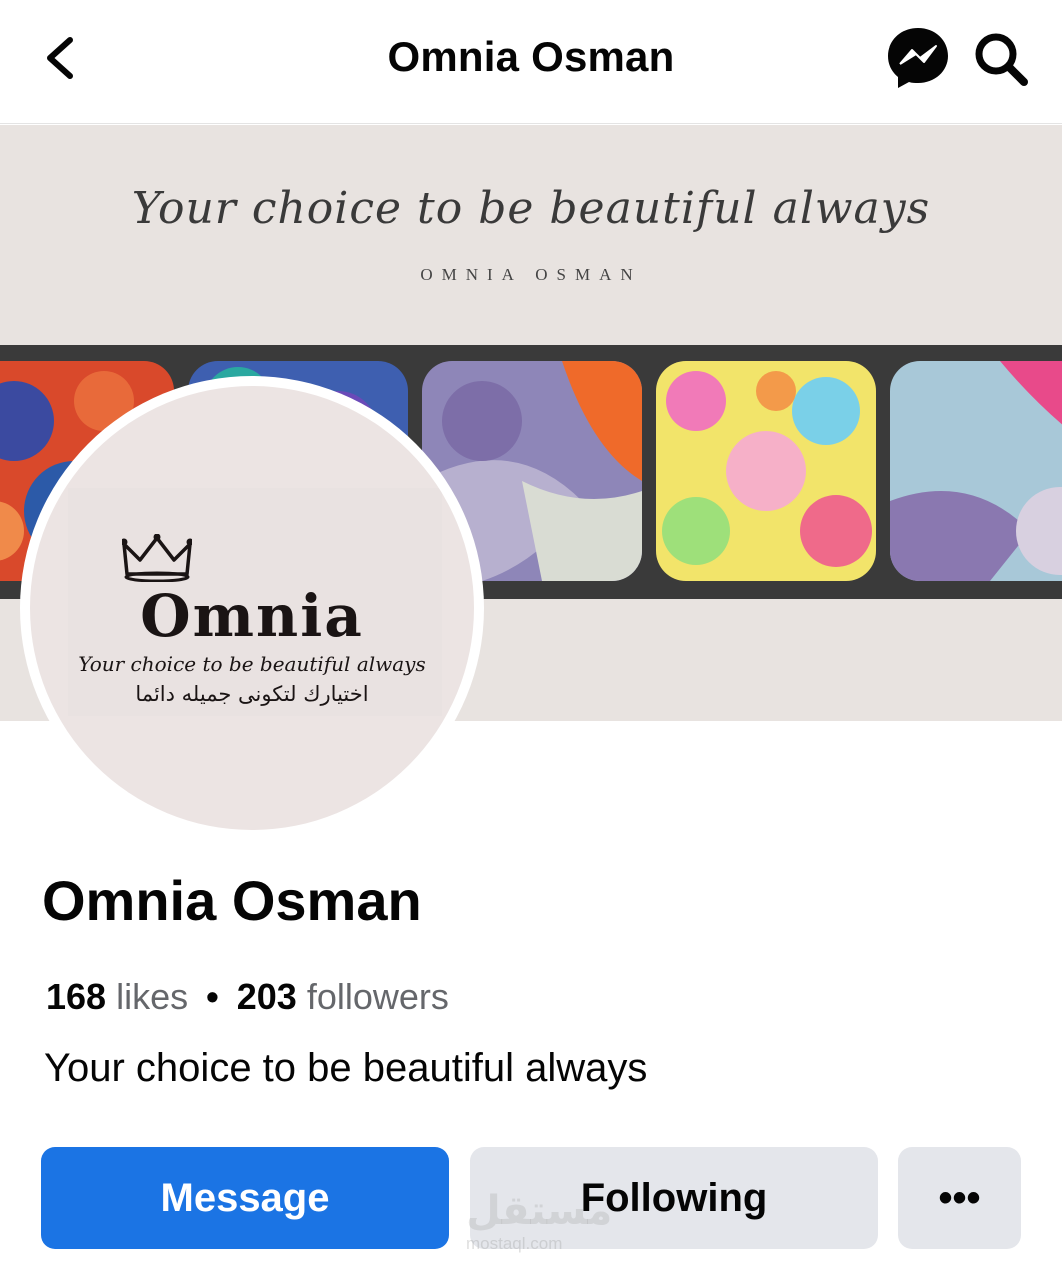 The height and width of the screenshot is (1280, 1062). What do you see at coordinates (157, 558) in the screenshot?
I see `crown-icon` at bounding box center [157, 558].